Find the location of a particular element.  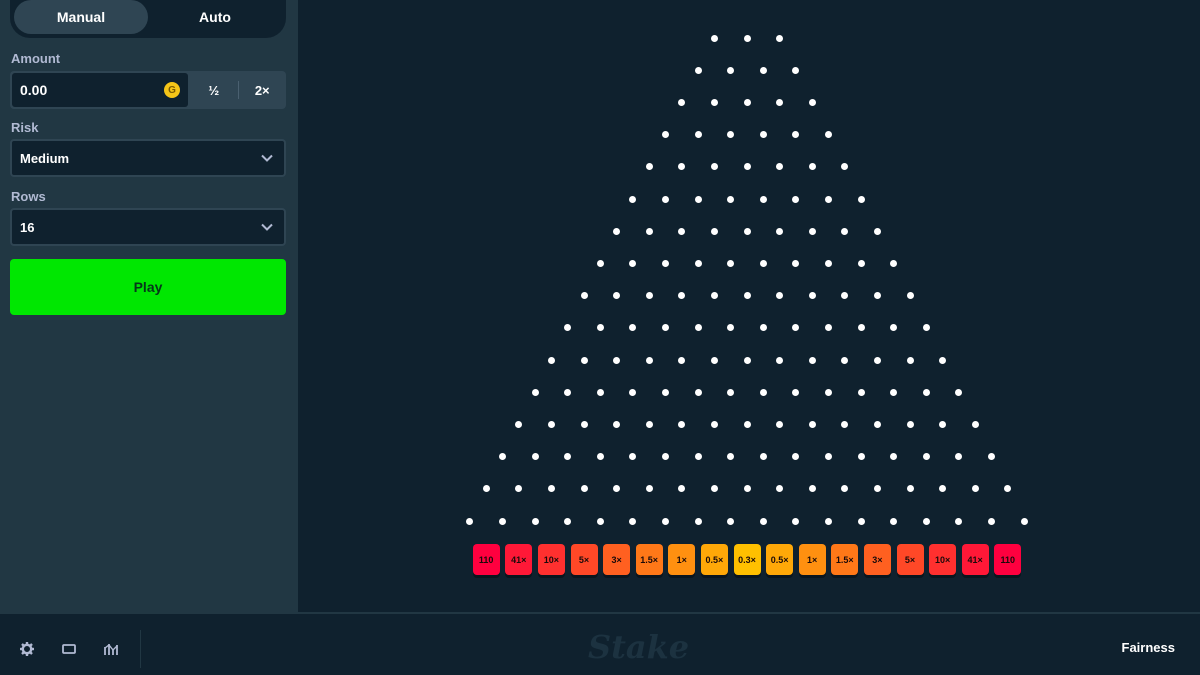

play-button: Play is located at coordinates (148, 287).